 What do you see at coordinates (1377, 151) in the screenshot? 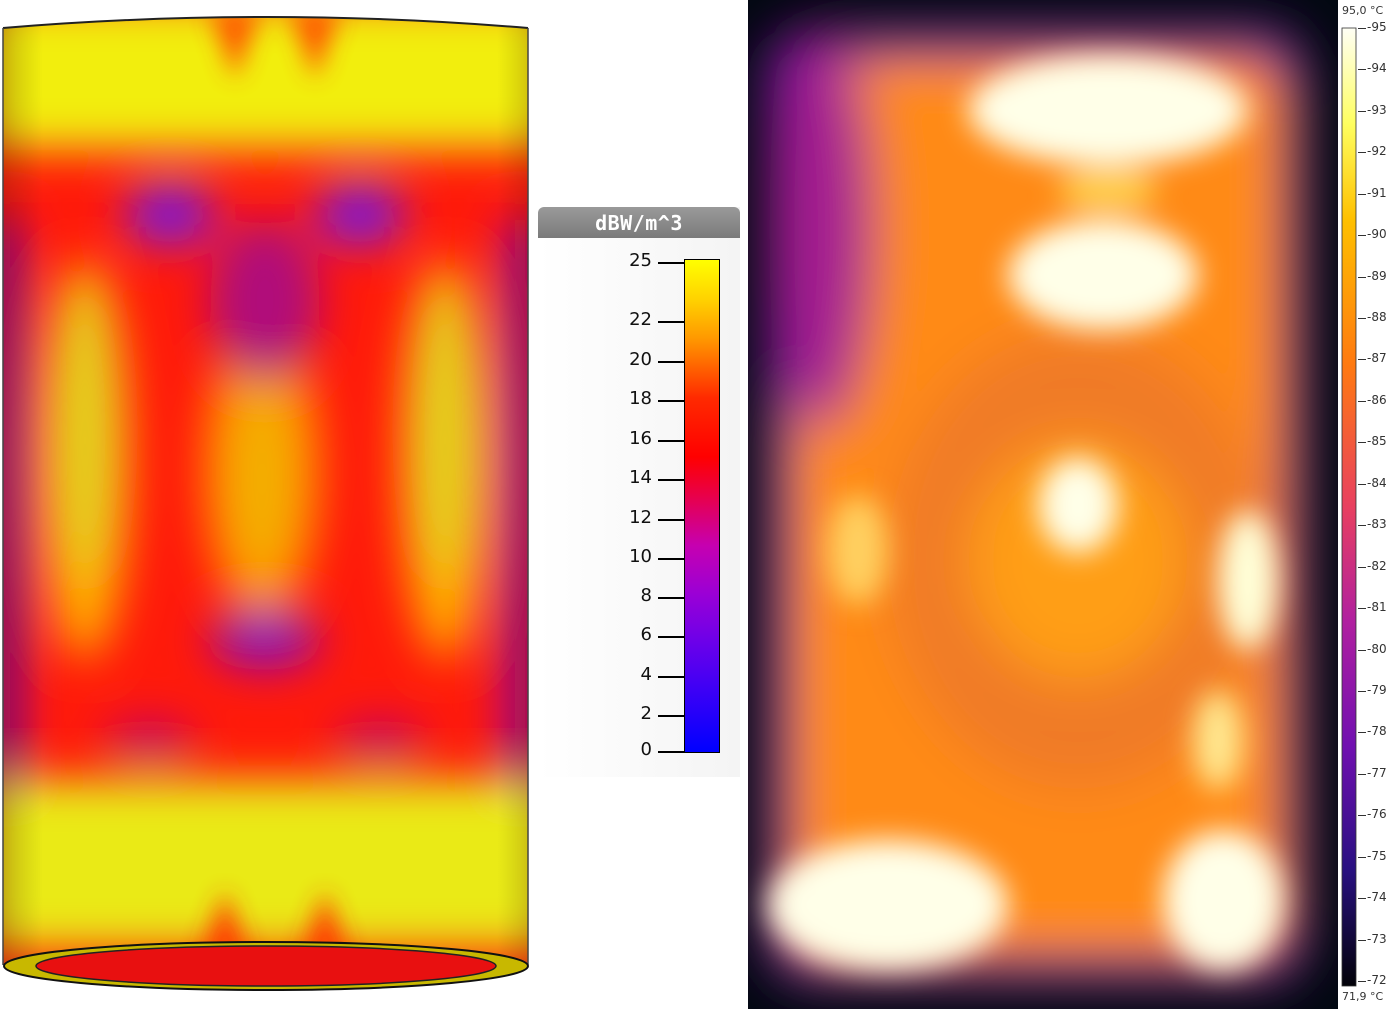
I see `thermal-tick-label: -92` at bounding box center [1377, 151].